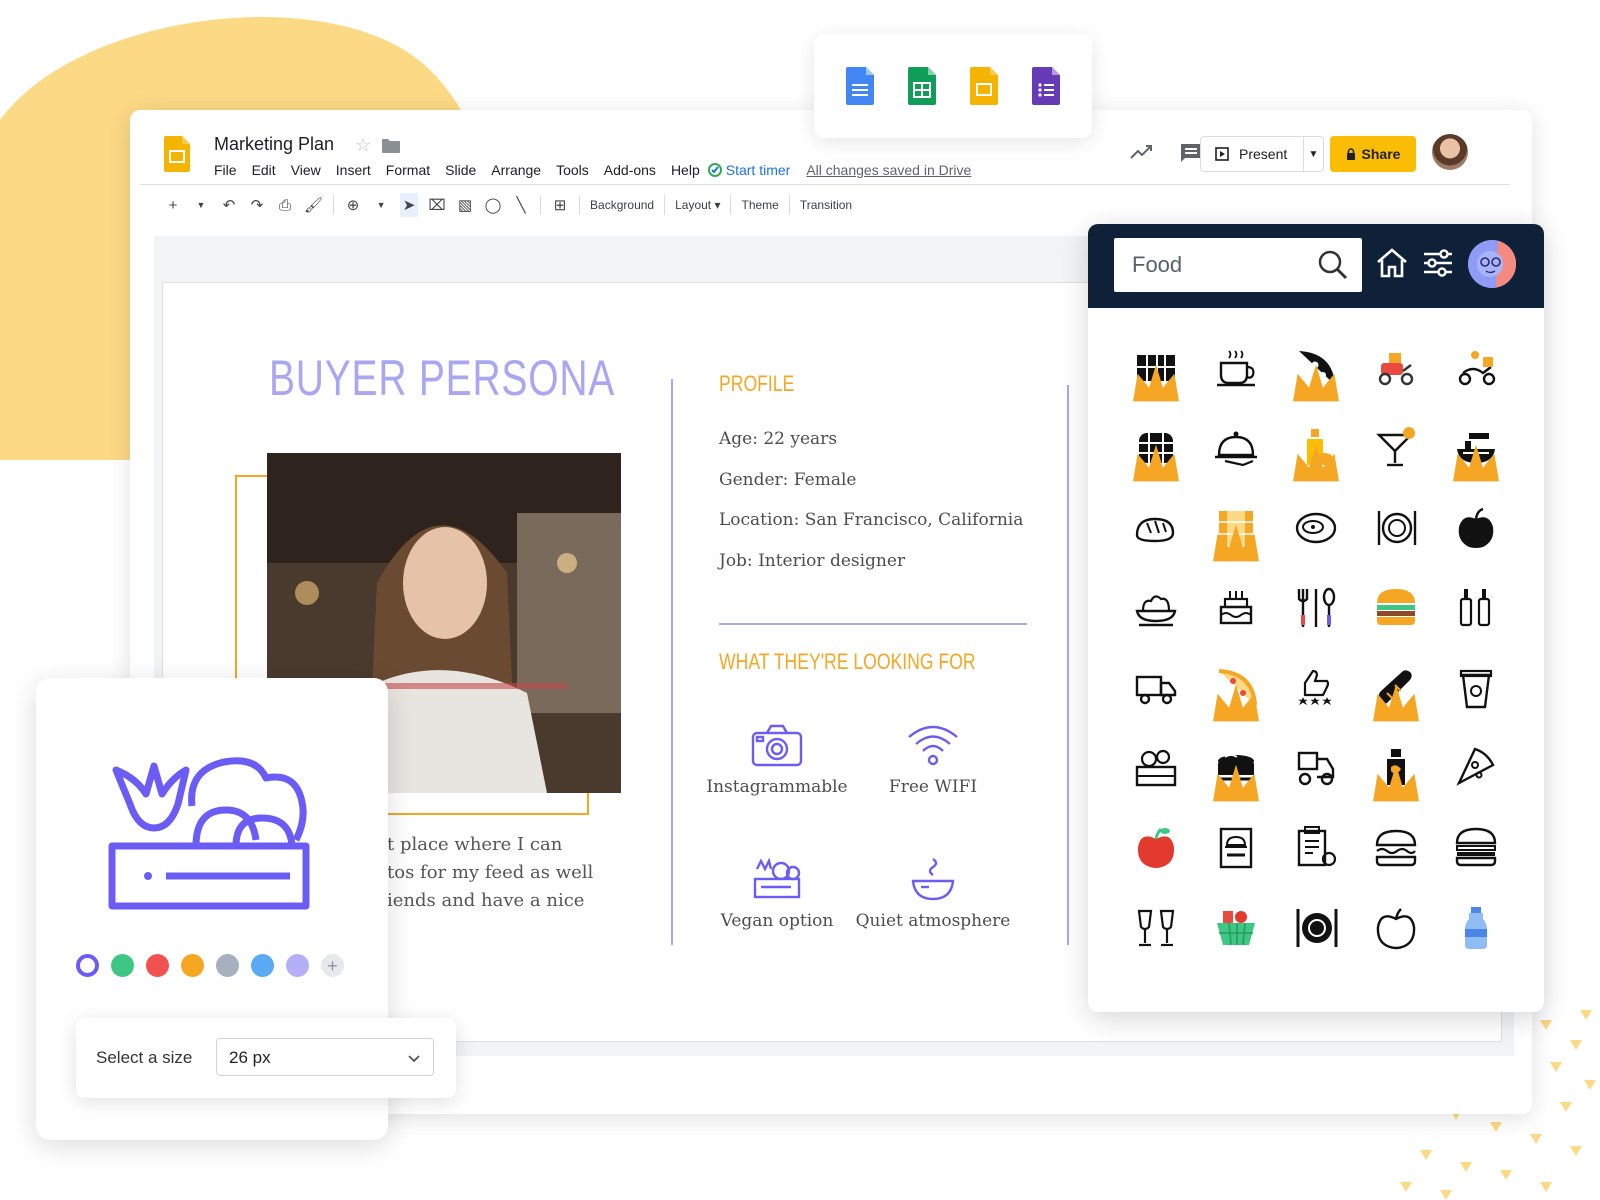  What do you see at coordinates (363, 145) in the screenshot?
I see `star-icon: ☆` at bounding box center [363, 145].